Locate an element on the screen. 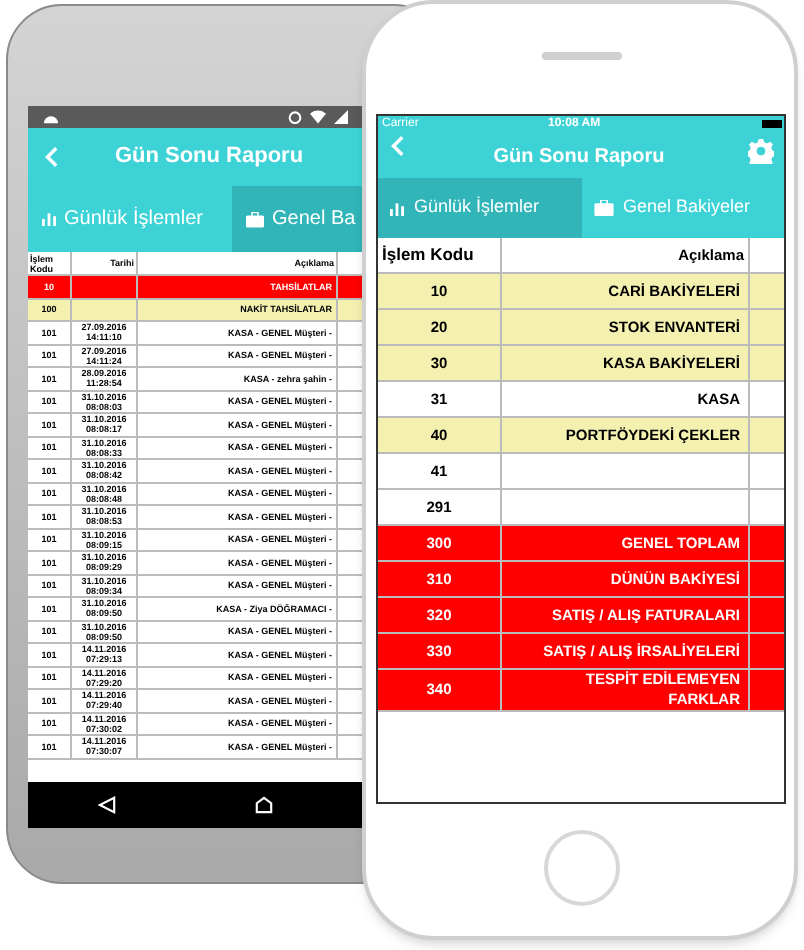 This screenshot has height=950, width=804. alarm-icon is located at coordinates (295, 117).